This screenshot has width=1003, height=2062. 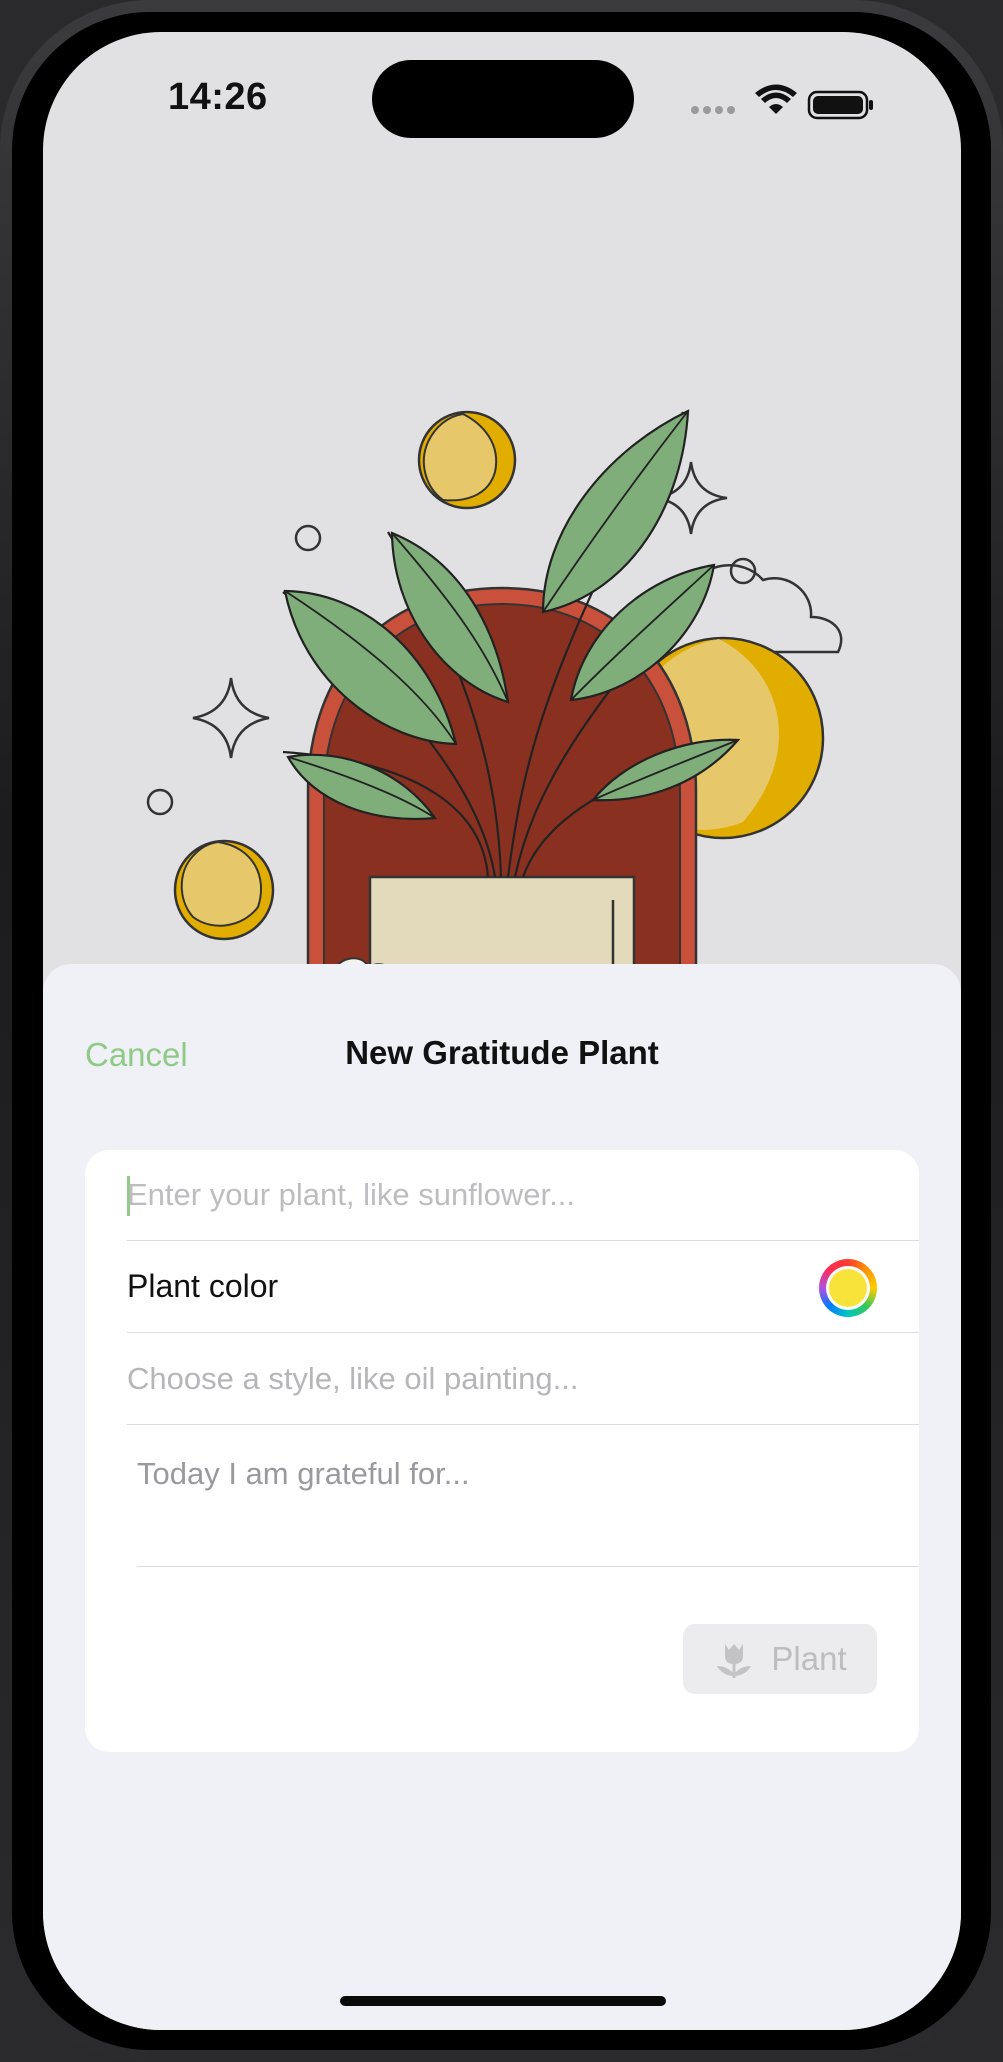 What do you see at coordinates (218, 97) in the screenshot?
I see `status-time: 14:26` at bounding box center [218, 97].